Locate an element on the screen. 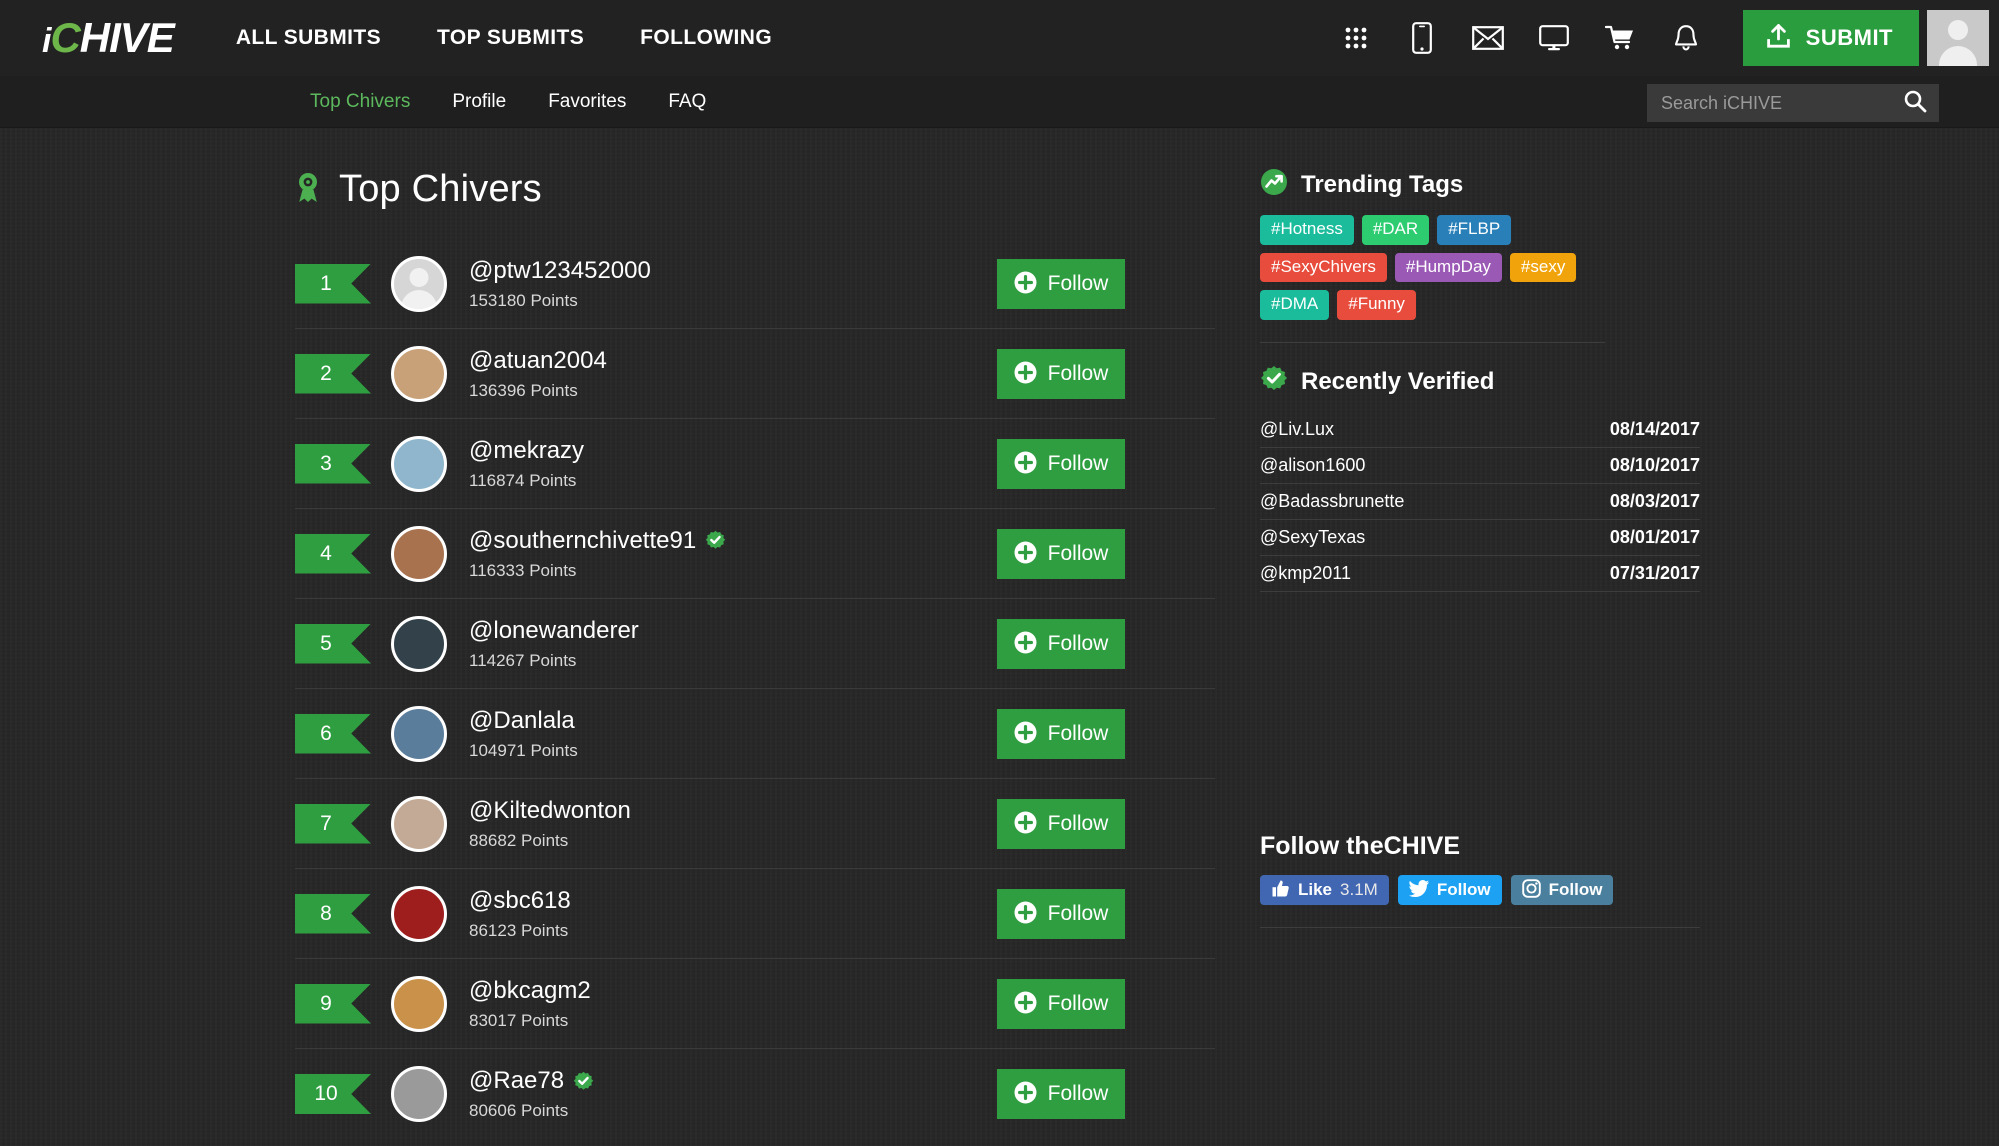 The image size is (1999, 1146). table-row: 5 @lonewanderer 114267 Points Follow is located at coordinates (755, 644).